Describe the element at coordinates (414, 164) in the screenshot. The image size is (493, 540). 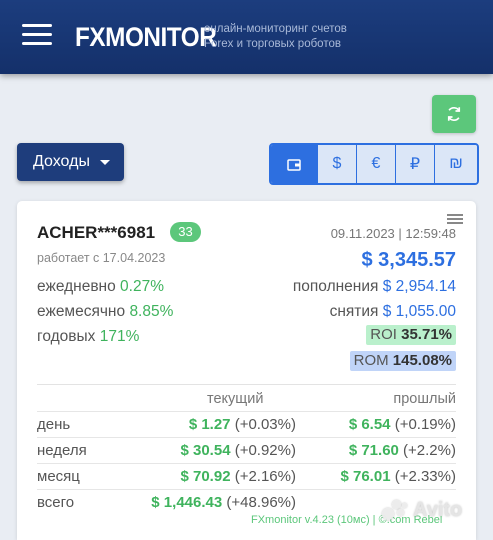
I see `currency-rub-button: ₽` at that location.